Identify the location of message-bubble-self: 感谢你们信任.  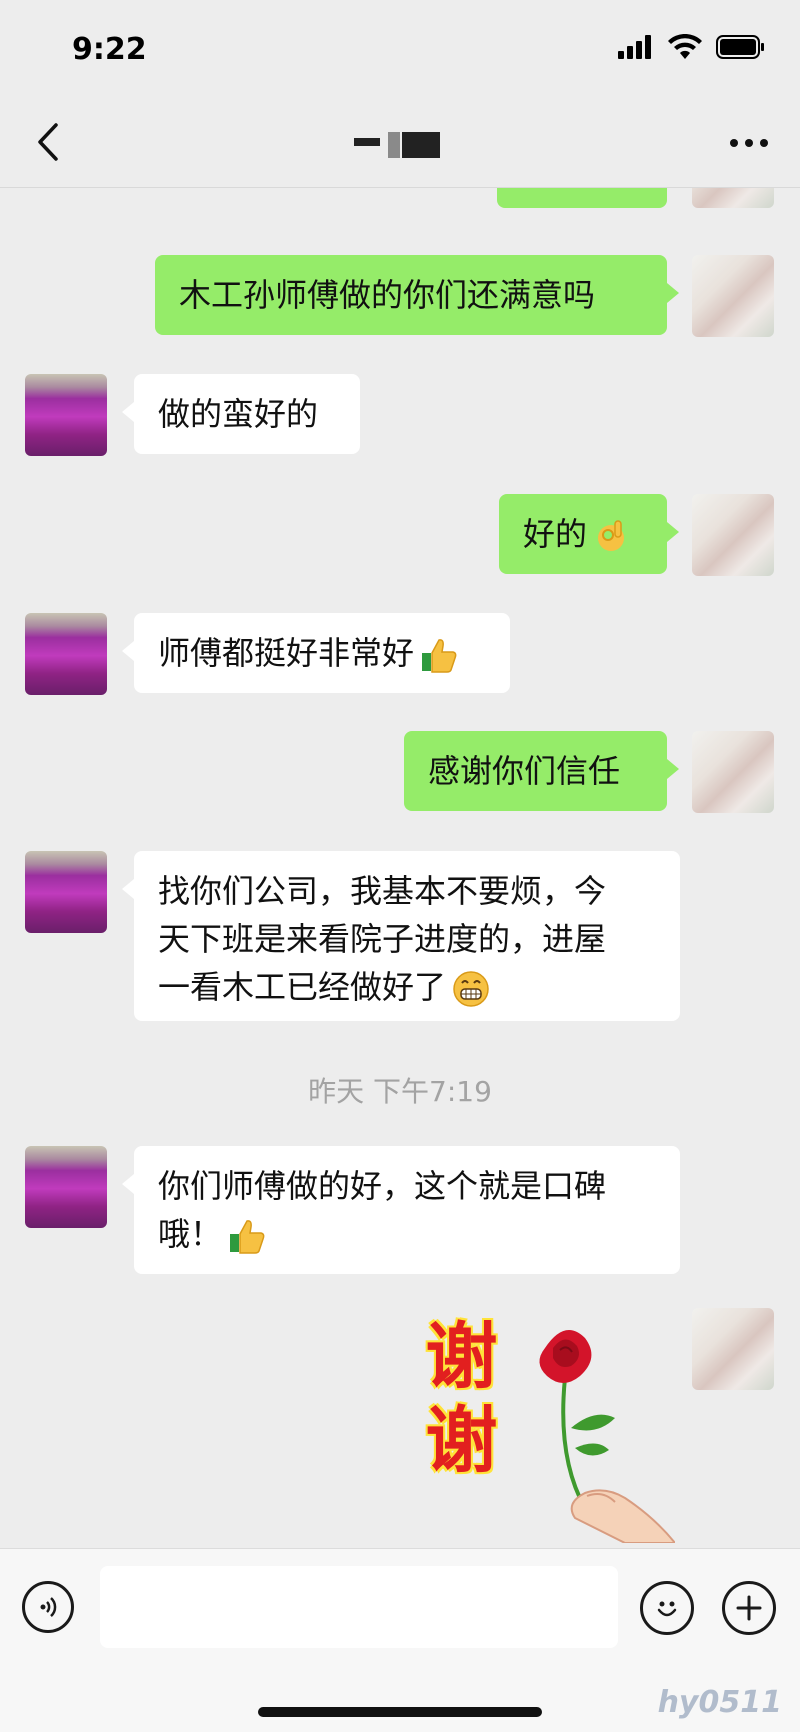
(541, 771).